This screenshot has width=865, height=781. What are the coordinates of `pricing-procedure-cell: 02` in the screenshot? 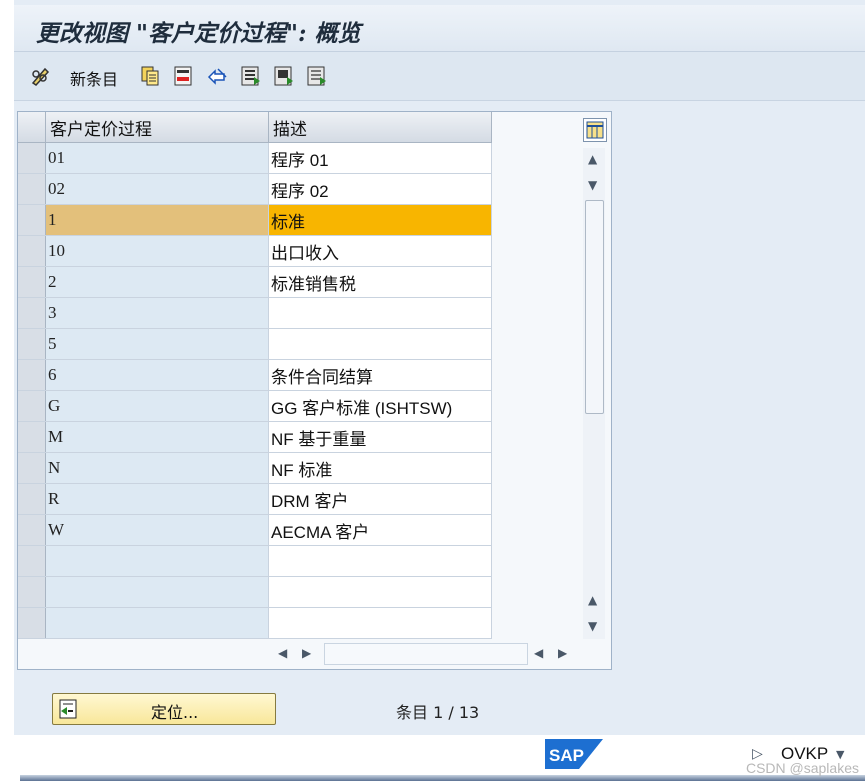 It's located at (157, 189).